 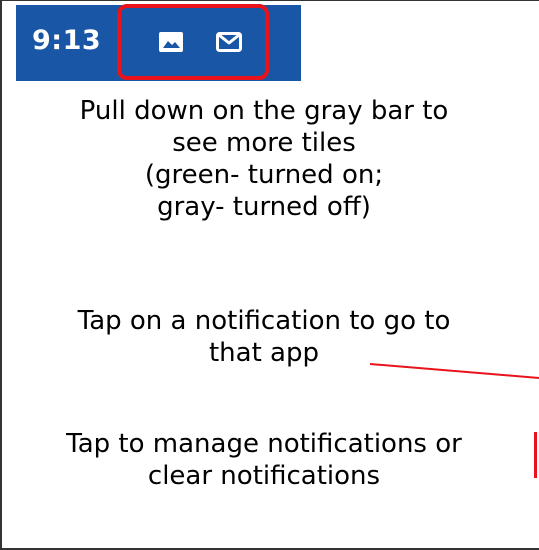 I want to click on pointer-marker, so click(x=535, y=455).